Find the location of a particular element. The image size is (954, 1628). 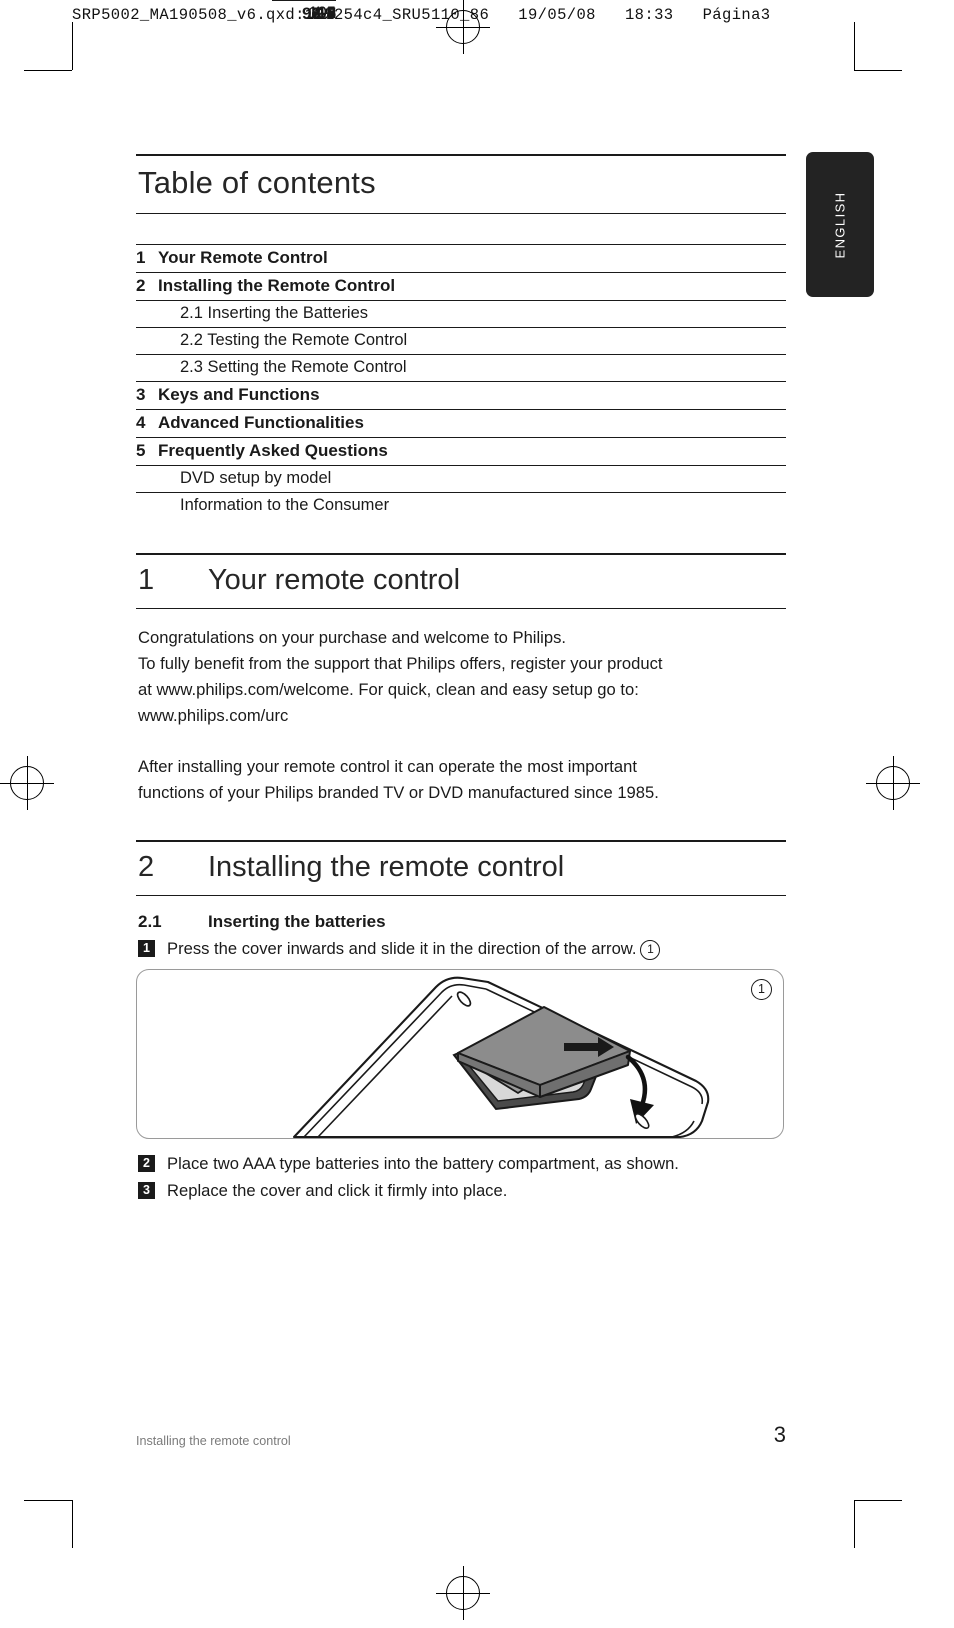

toc-row-label: 2.3 Setting the Remote Control is located at coordinates (472, 368).